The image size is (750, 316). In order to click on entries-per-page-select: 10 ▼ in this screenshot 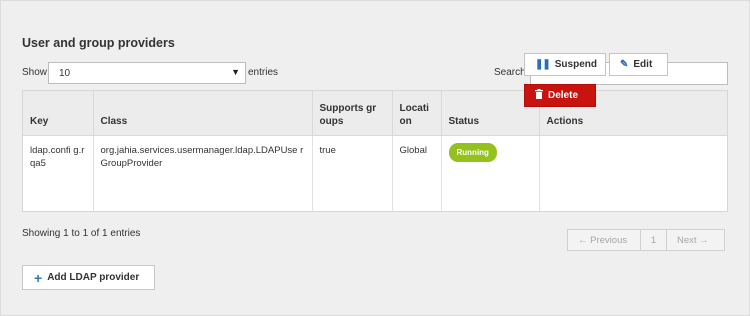, I will do `click(147, 73)`.